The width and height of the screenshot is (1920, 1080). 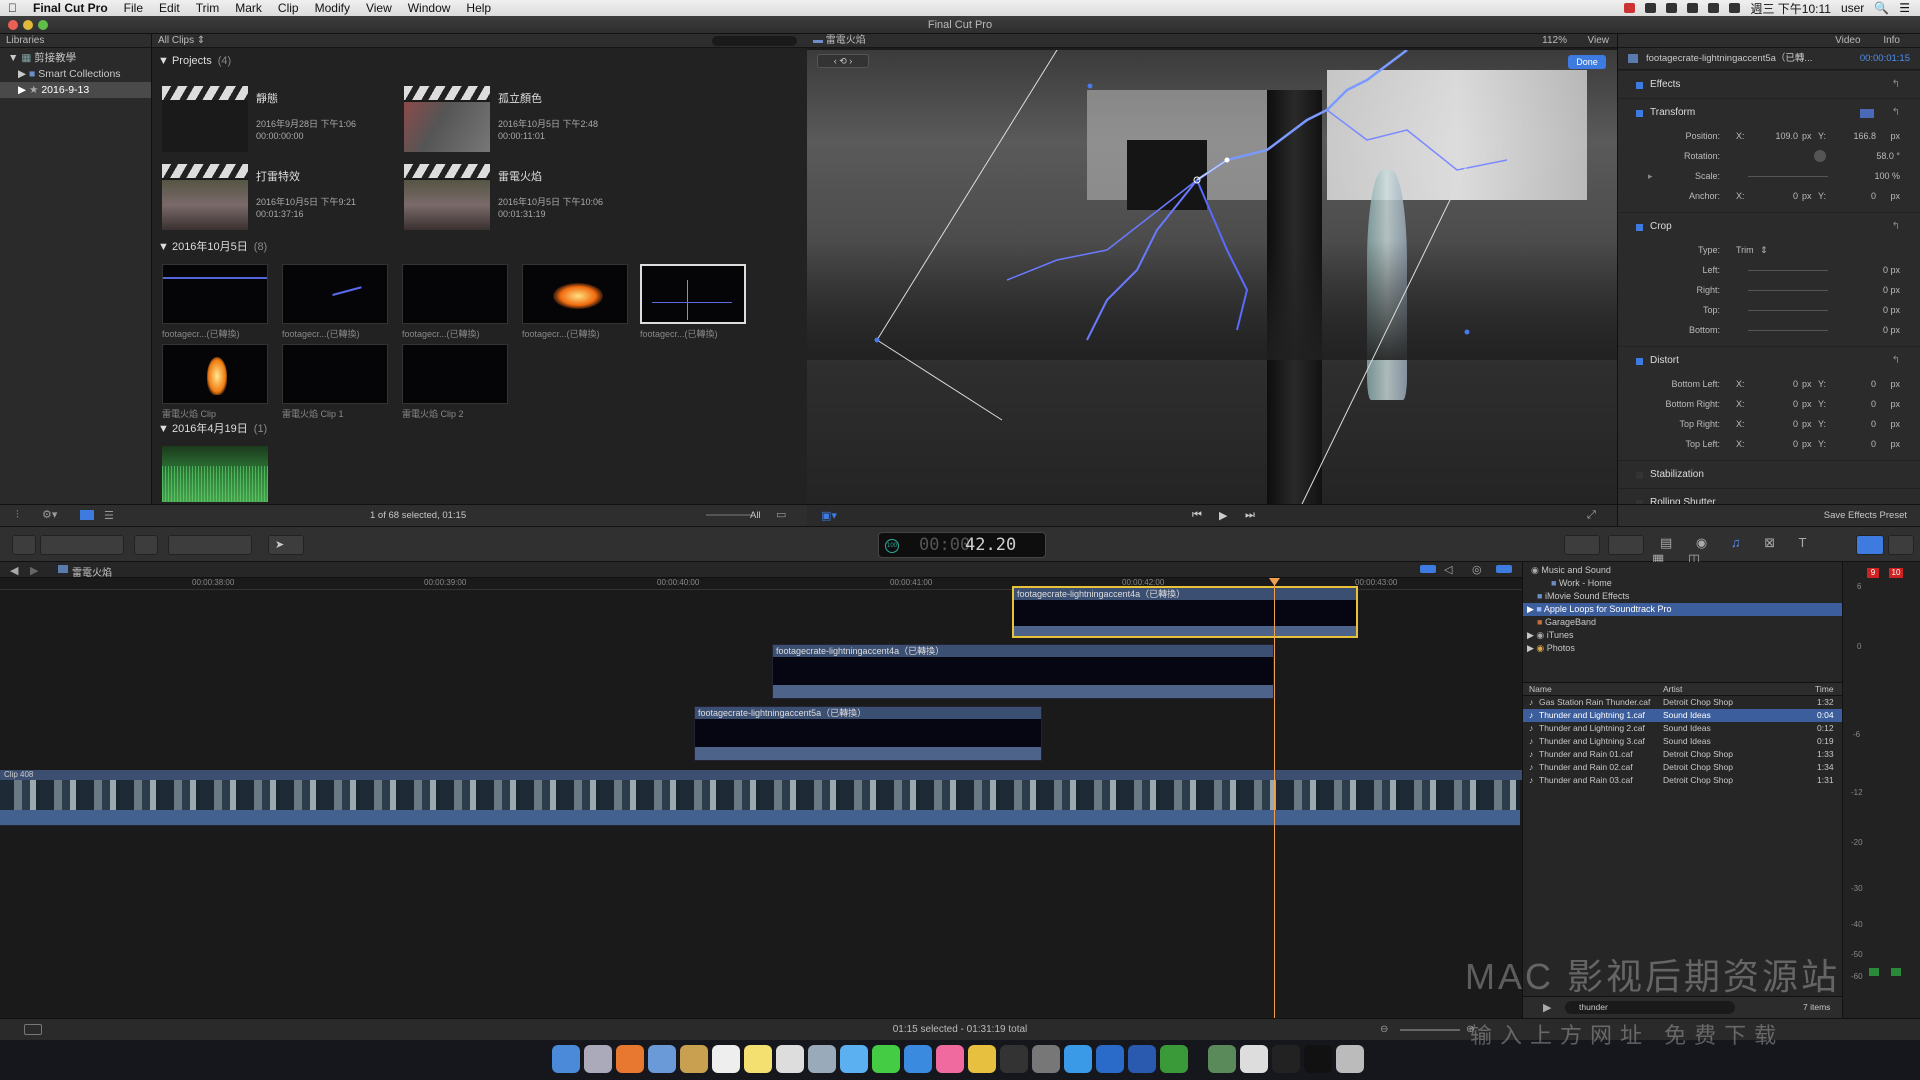 I want to click on notes-icon, so click(x=758, y=1059).